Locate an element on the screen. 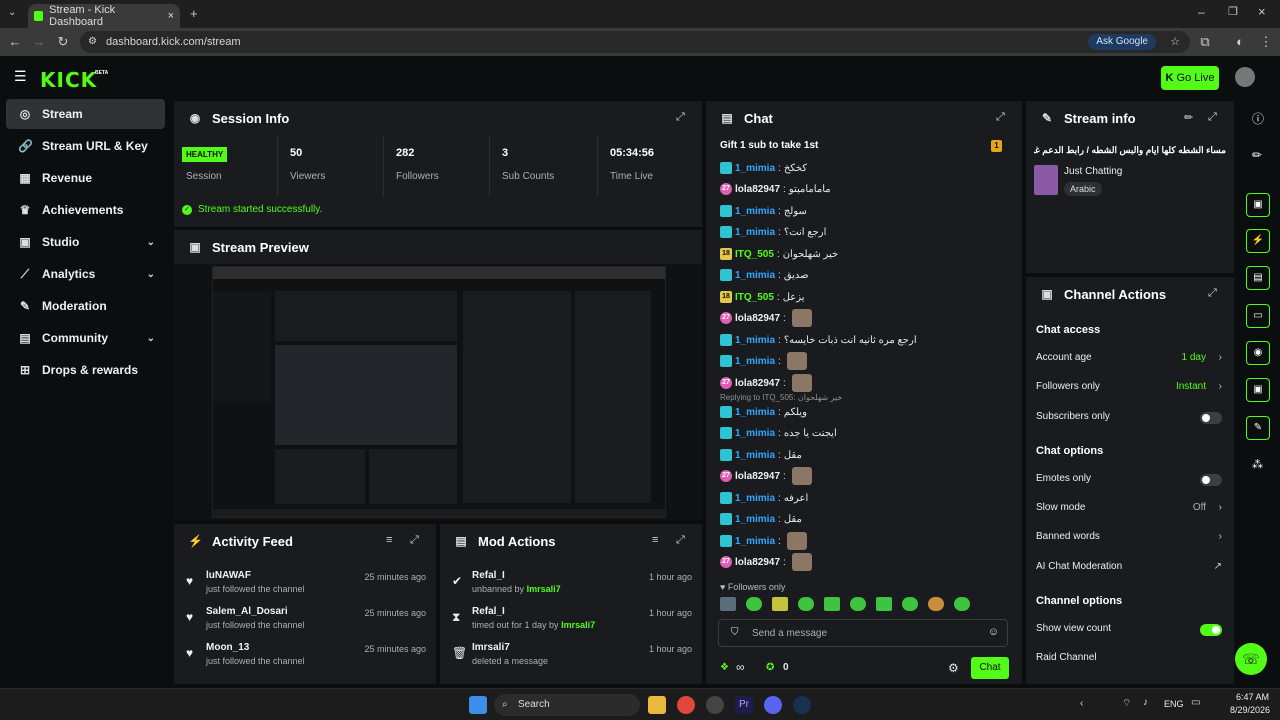 The image size is (1280, 720). steam-icon is located at coordinates (802, 705).